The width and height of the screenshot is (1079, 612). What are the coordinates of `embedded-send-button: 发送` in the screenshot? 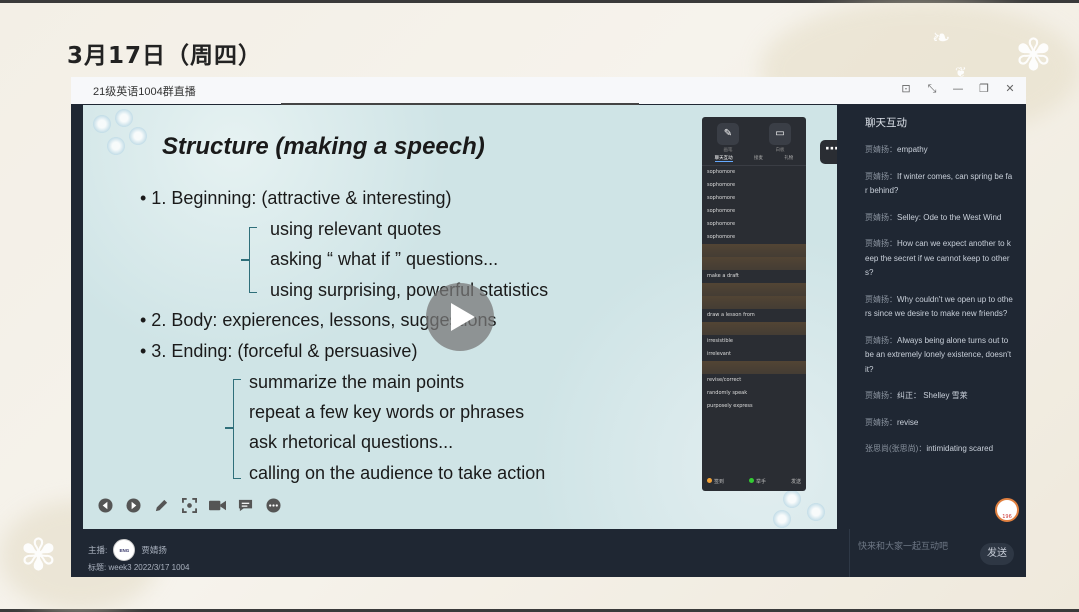 It's located at (796, 481).